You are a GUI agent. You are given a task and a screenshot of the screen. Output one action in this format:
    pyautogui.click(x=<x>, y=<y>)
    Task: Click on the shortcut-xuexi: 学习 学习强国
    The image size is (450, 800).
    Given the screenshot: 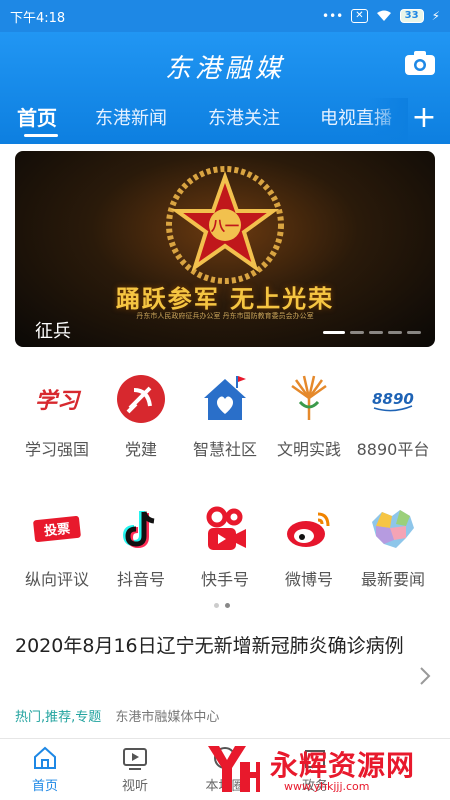 What is the action you would take?
    pyautogui.click(x=57, y=416)
    